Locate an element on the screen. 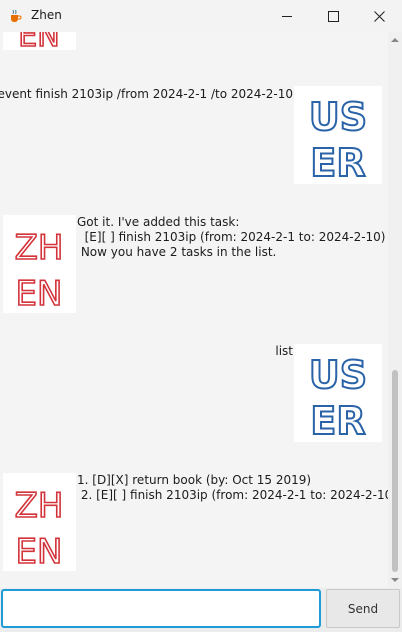 This screenshot has width=402, height=632. scroll-up-icon is located at coordinates (395, 40).